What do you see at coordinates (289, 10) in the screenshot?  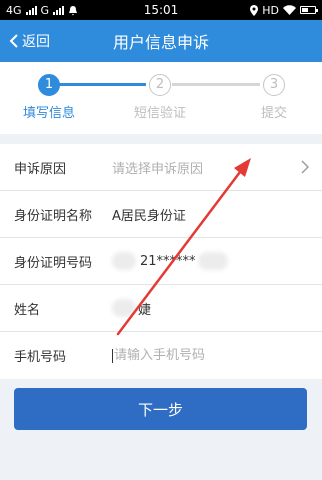 I see `wifi-icon` at bounding box center [289, 10].